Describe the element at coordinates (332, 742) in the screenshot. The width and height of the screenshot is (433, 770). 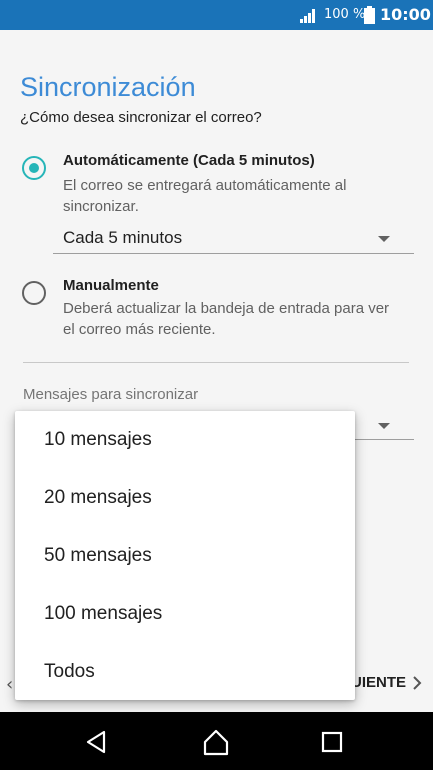
I see `recents-icon` at that location.